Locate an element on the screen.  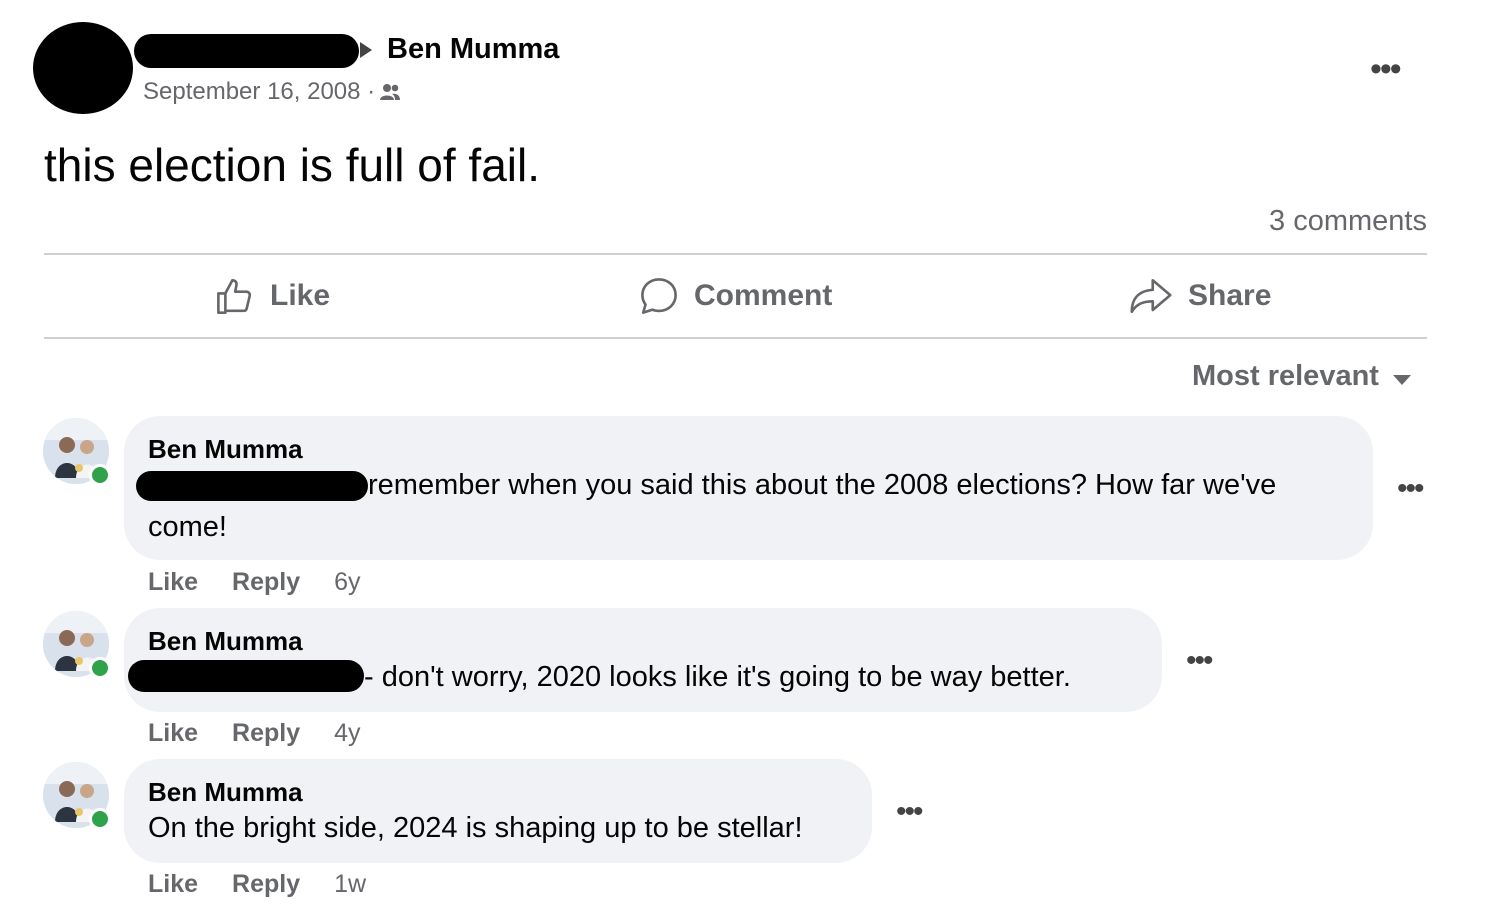
sort-label: Most relevant is located at coordinates (1285, 376).